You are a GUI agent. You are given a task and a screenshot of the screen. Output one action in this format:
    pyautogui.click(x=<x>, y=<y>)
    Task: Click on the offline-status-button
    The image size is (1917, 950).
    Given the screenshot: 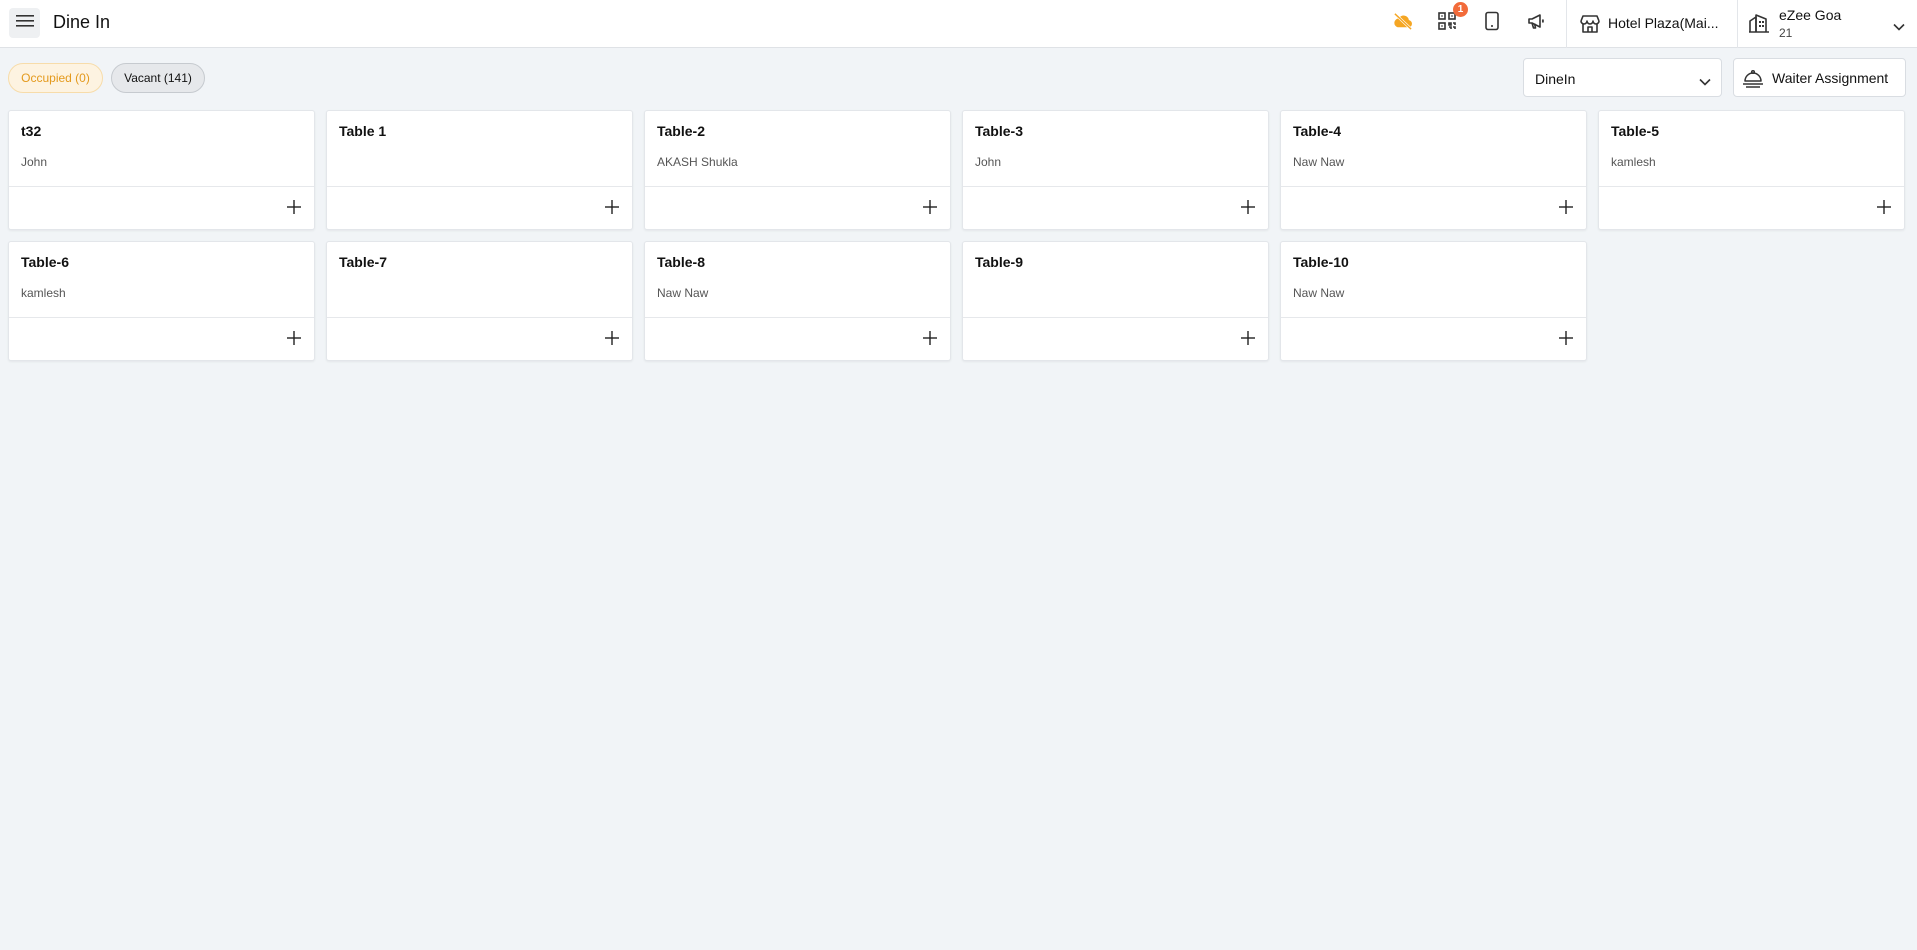 What is the action you would take?
    pyautogui.click(x=1403, y=23)
    